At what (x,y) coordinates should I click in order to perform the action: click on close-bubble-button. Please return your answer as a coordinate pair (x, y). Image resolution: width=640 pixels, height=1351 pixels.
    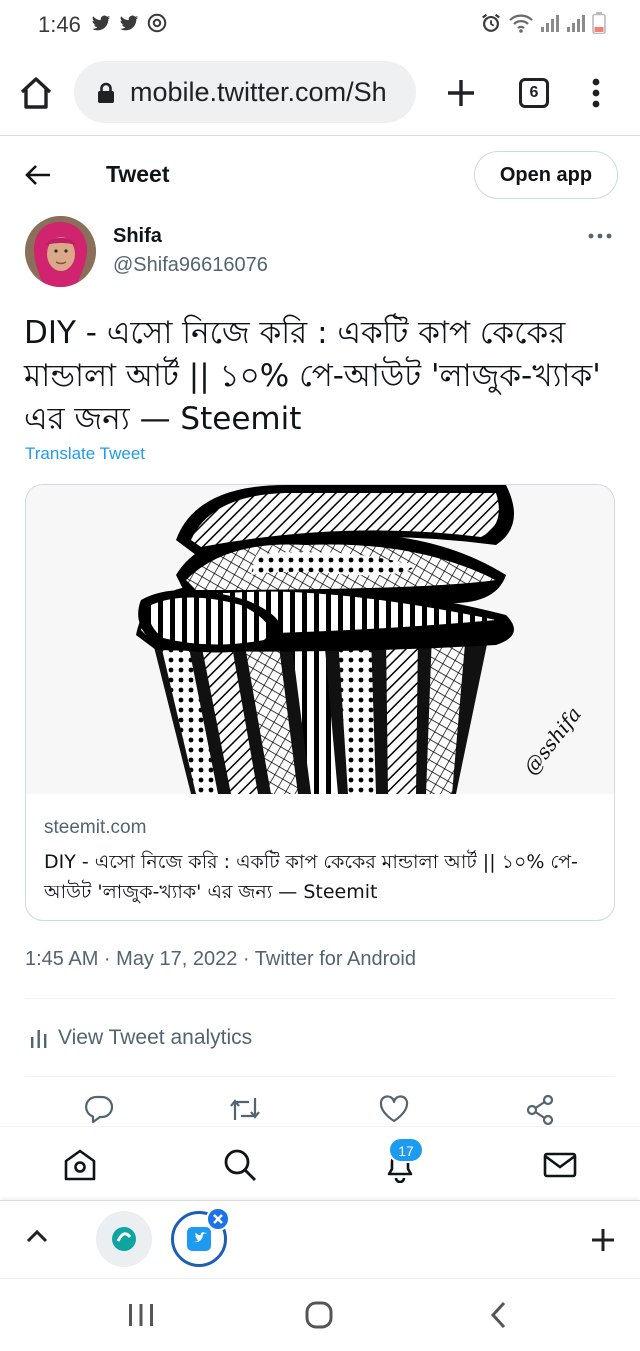
    Looking at the image, I should click on (218, 1219).